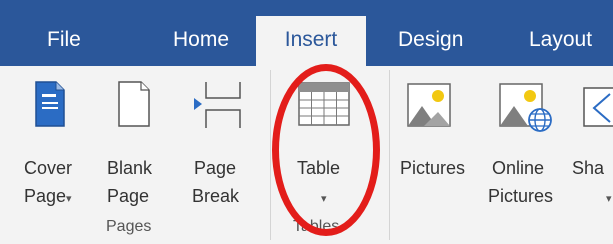 Image resolution: width=613 pixels, height=244 pixels. What do you see at coordinates (521, 196) in the screenshot?
I see `online-pictures-label-2: Pictures` at bounding box center [521, 196].